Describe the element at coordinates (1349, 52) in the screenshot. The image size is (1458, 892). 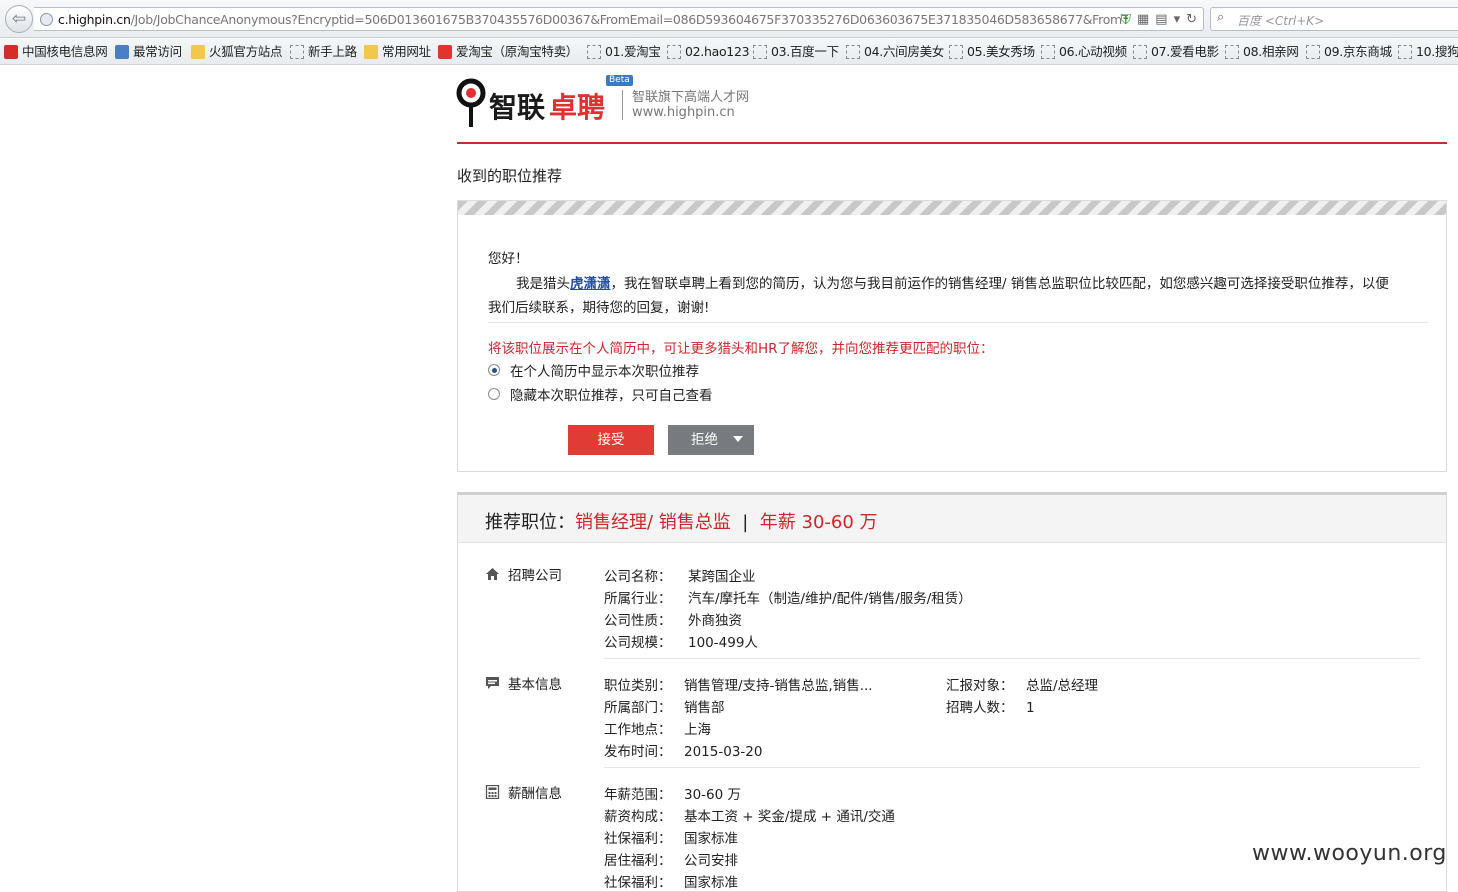
I see `bookmark-item: 09.京东商城` at that location.